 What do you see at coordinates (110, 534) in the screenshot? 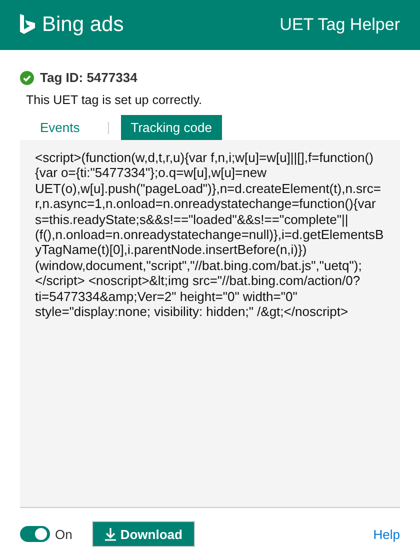
I see `download-icon` at bounding box center [110, 534].